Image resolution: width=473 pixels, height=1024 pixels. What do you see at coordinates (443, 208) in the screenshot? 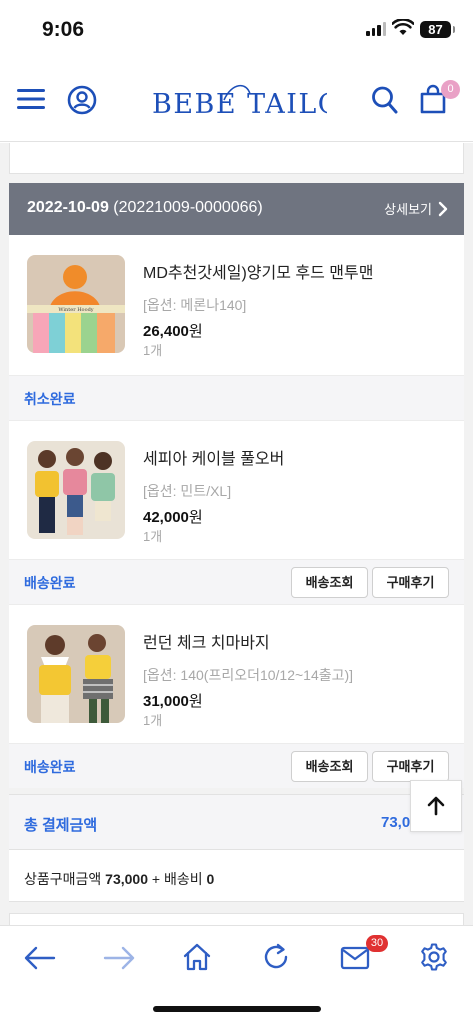
I see `chevron-right-icon` at bounding box center [443, 208].